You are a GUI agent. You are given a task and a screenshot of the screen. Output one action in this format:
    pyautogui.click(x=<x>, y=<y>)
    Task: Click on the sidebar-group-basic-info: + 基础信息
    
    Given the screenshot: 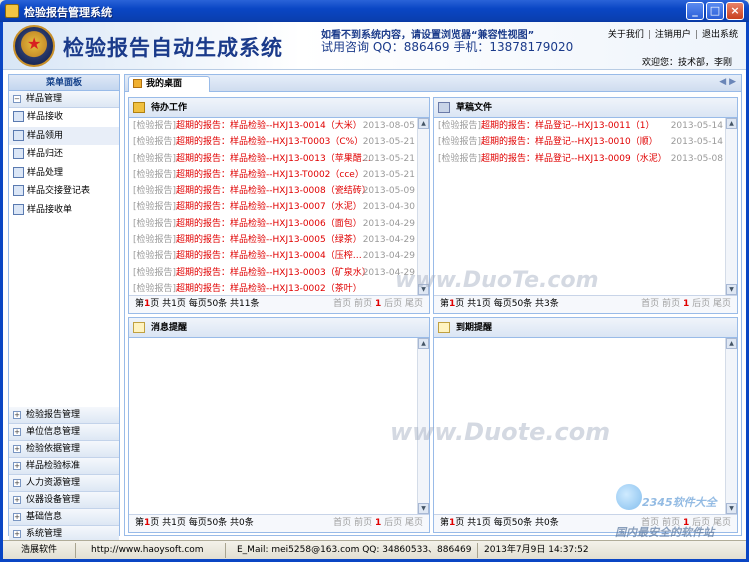 What is the action you would take?
    pyautogui.click(x=64, y=517)
    